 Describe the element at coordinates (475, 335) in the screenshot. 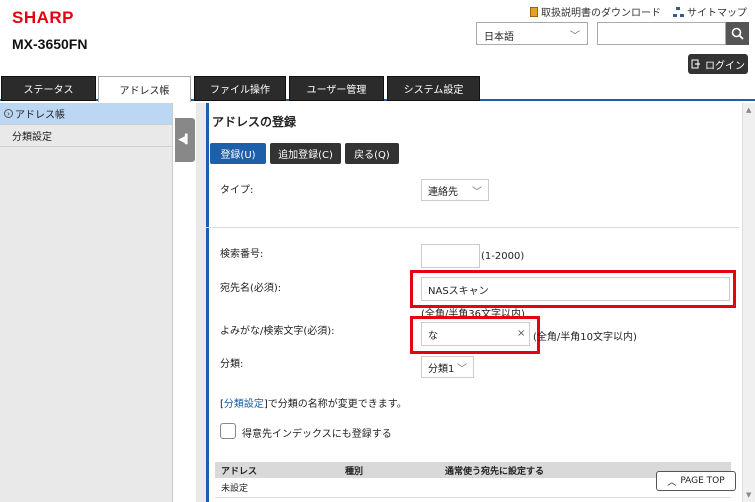

I see `reading-highlight` at that location.